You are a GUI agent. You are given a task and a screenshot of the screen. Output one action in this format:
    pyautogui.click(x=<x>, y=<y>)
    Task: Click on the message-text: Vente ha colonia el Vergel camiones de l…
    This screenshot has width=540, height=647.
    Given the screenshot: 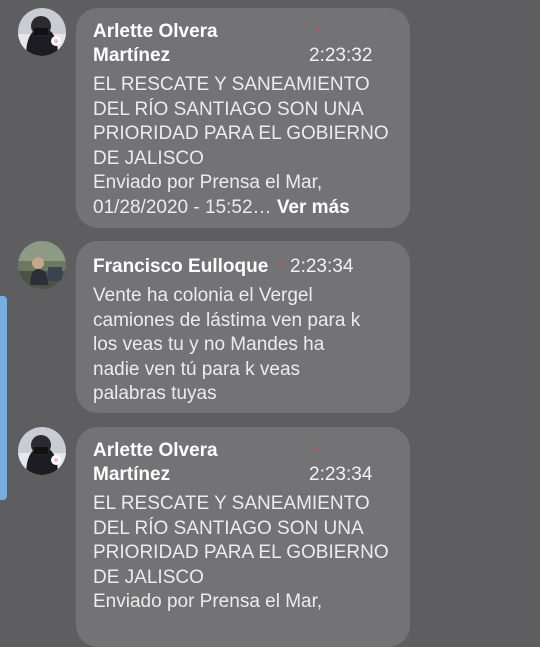 What is the action you would take?
    pyautogui.click(x=227, y=344)
    